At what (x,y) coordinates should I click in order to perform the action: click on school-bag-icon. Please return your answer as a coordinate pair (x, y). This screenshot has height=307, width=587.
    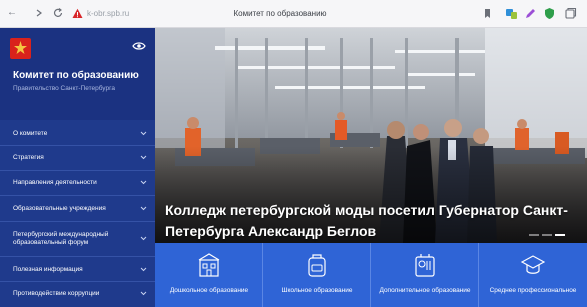
    Looking at the image, I should click on (317, 265).